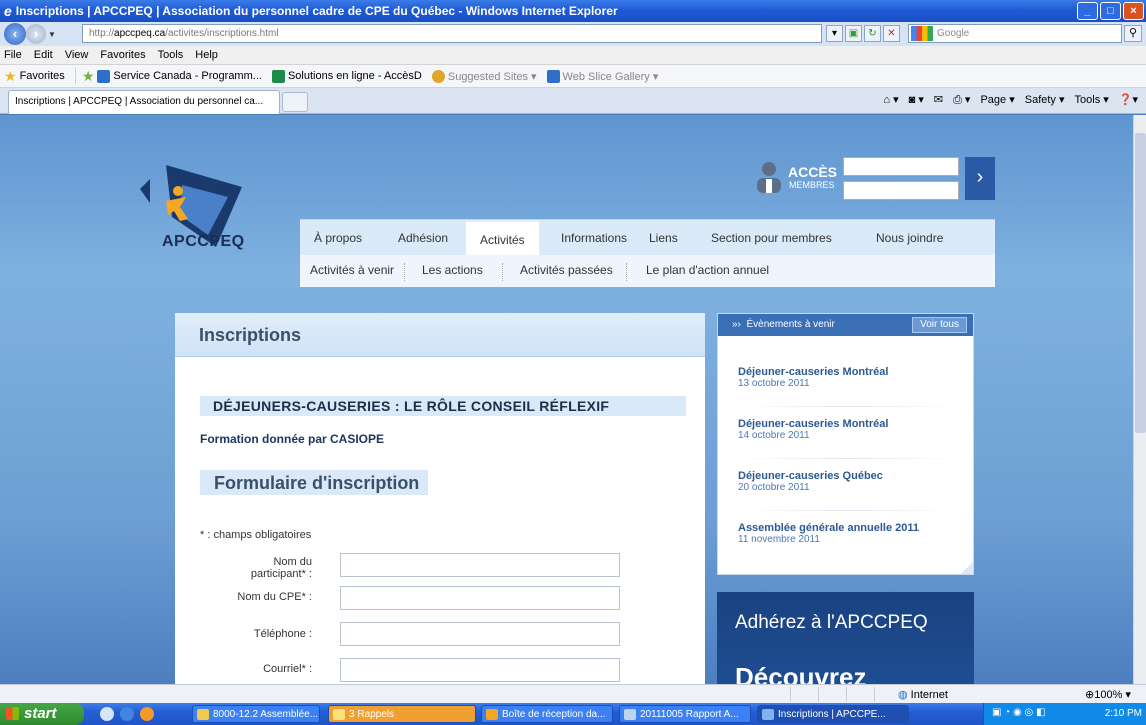 Image resolution: width=1146 pixels, height=725 pixels. I want to click on subnav-activites-a-venir: Activités à venir, so click(352, 271).